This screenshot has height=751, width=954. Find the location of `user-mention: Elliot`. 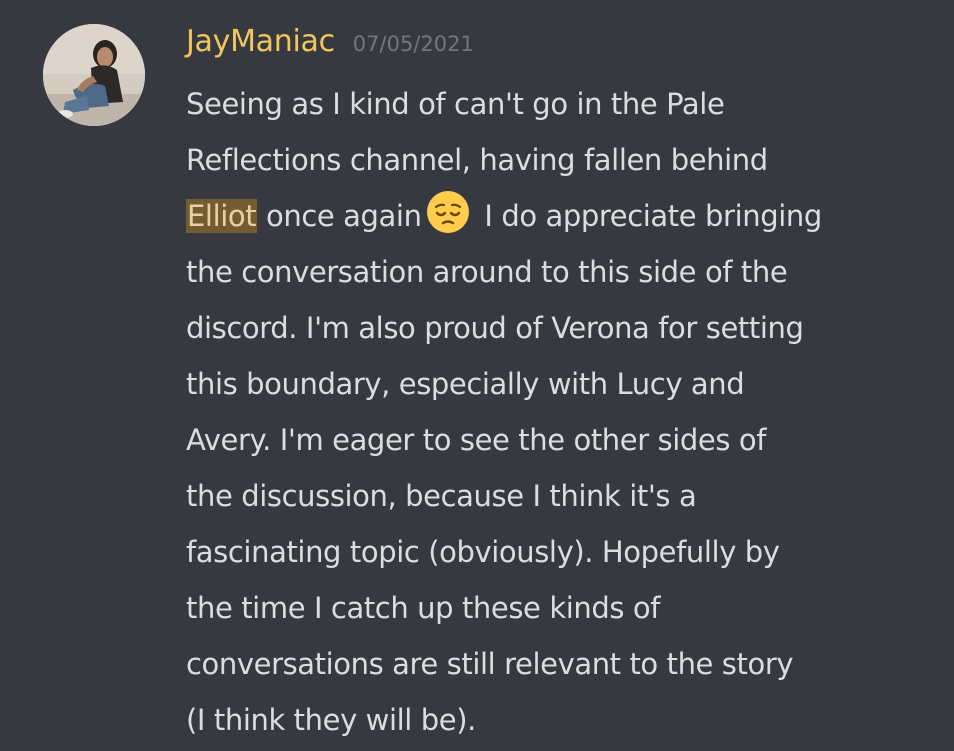

user-mention: Elliot is located at coordinates (222, 216).